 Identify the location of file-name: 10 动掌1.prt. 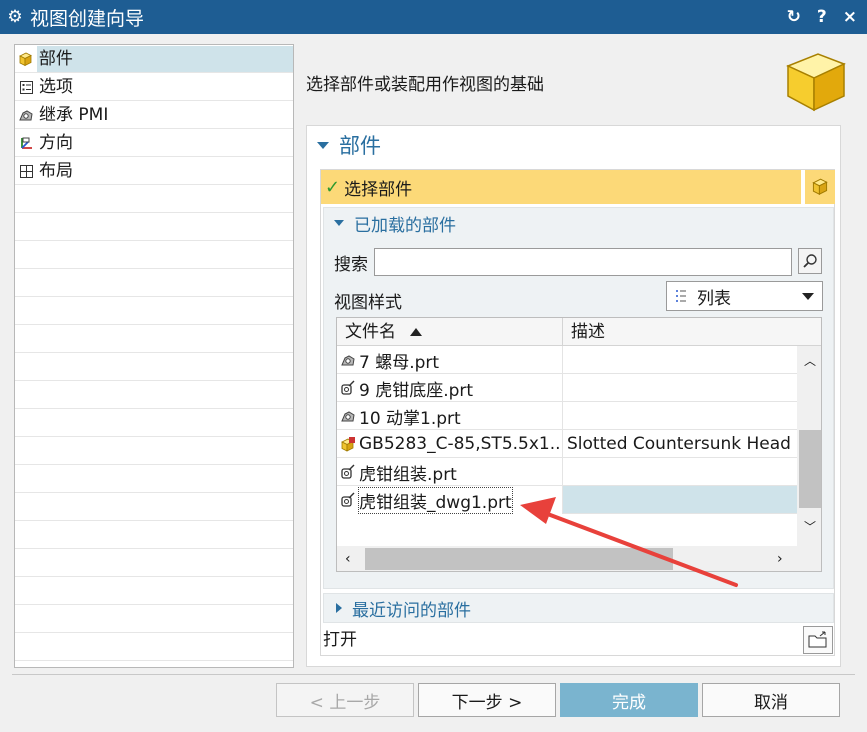
(410, 418).